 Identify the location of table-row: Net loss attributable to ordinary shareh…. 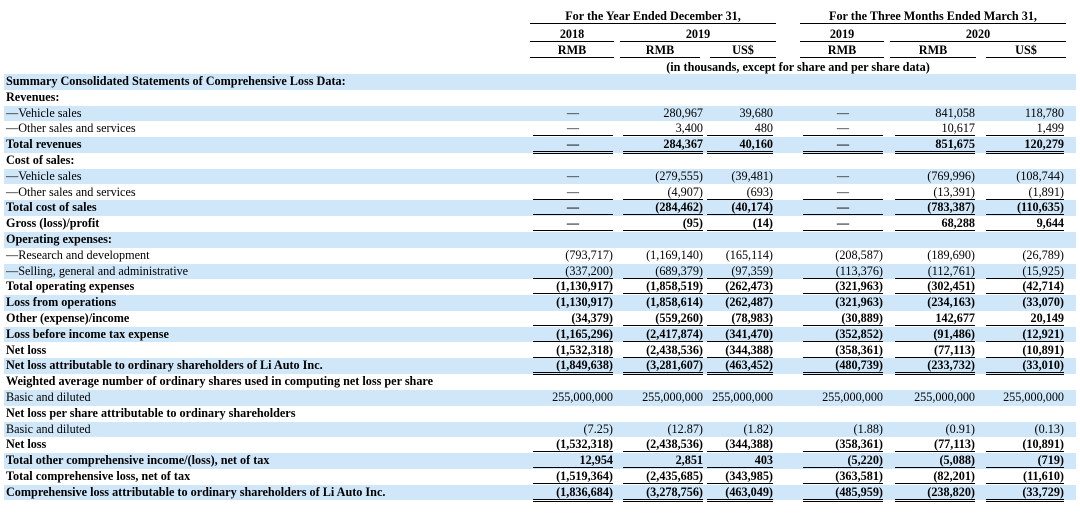
(540, 367).